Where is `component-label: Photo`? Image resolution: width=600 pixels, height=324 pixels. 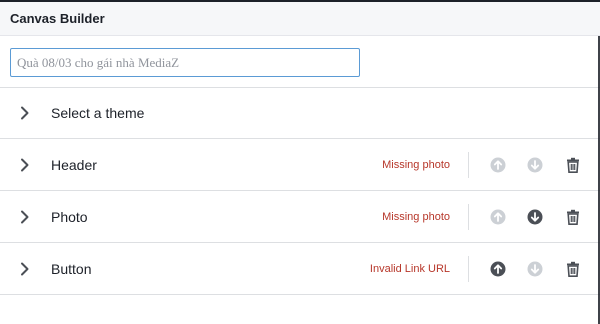 component-label: Photo is located at coordinates (69, 216).